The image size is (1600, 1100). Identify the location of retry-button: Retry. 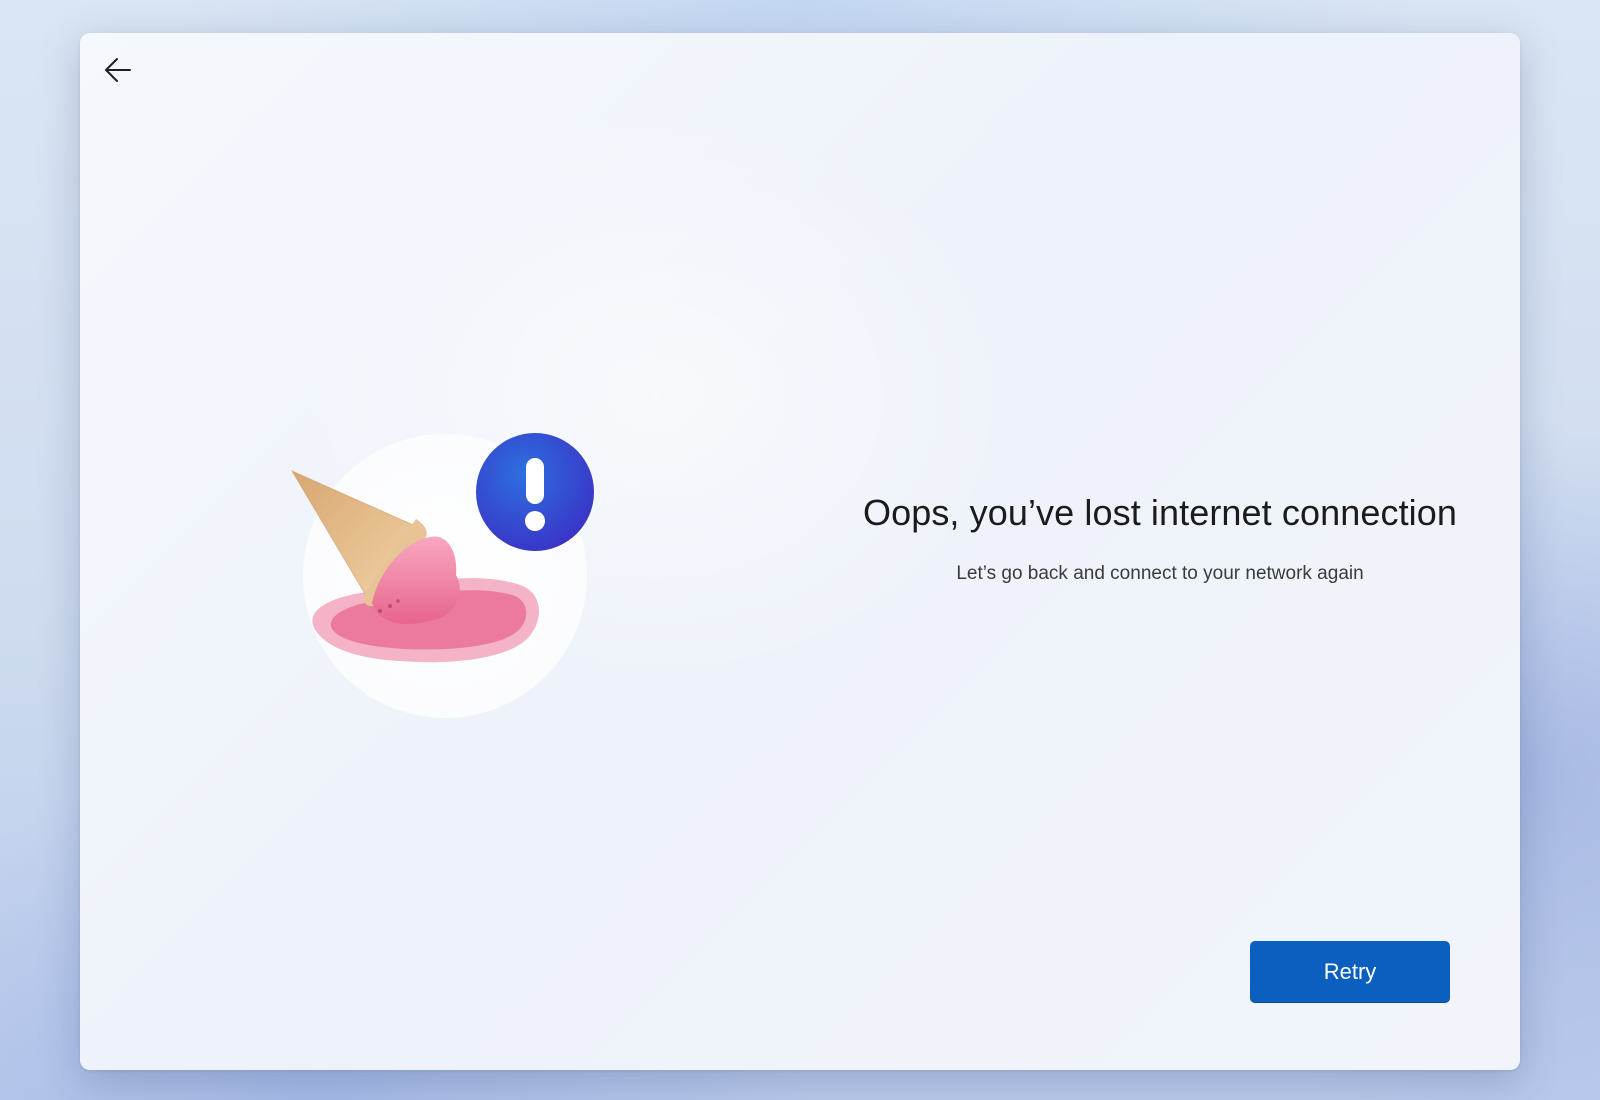
(1350, 972).